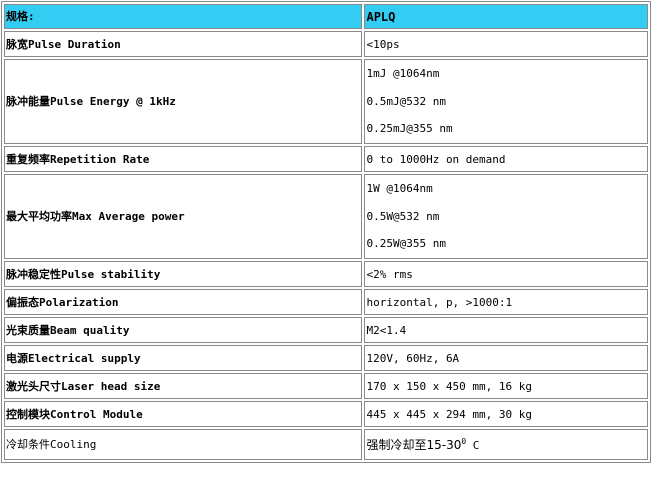 The height and width of the screenshot is (491, 654). What do you see at coordinates (183, 414) in the screenshot?
I see `spec-key: 控制模块Control Module` at bounding box center [183, 414].